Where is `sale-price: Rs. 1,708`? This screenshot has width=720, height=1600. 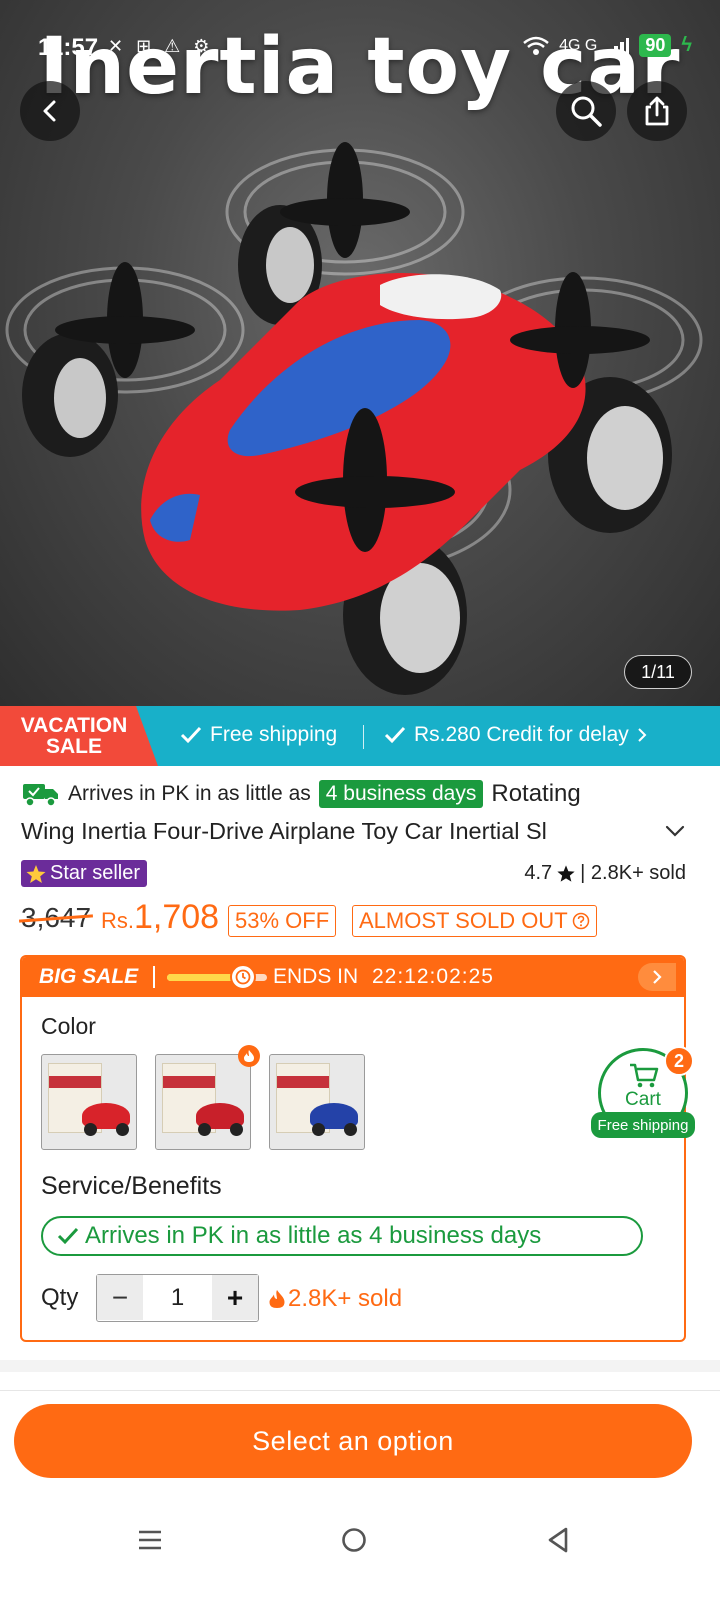
sale-price: Rs. 1,708 is located at coordinates (160, 917).